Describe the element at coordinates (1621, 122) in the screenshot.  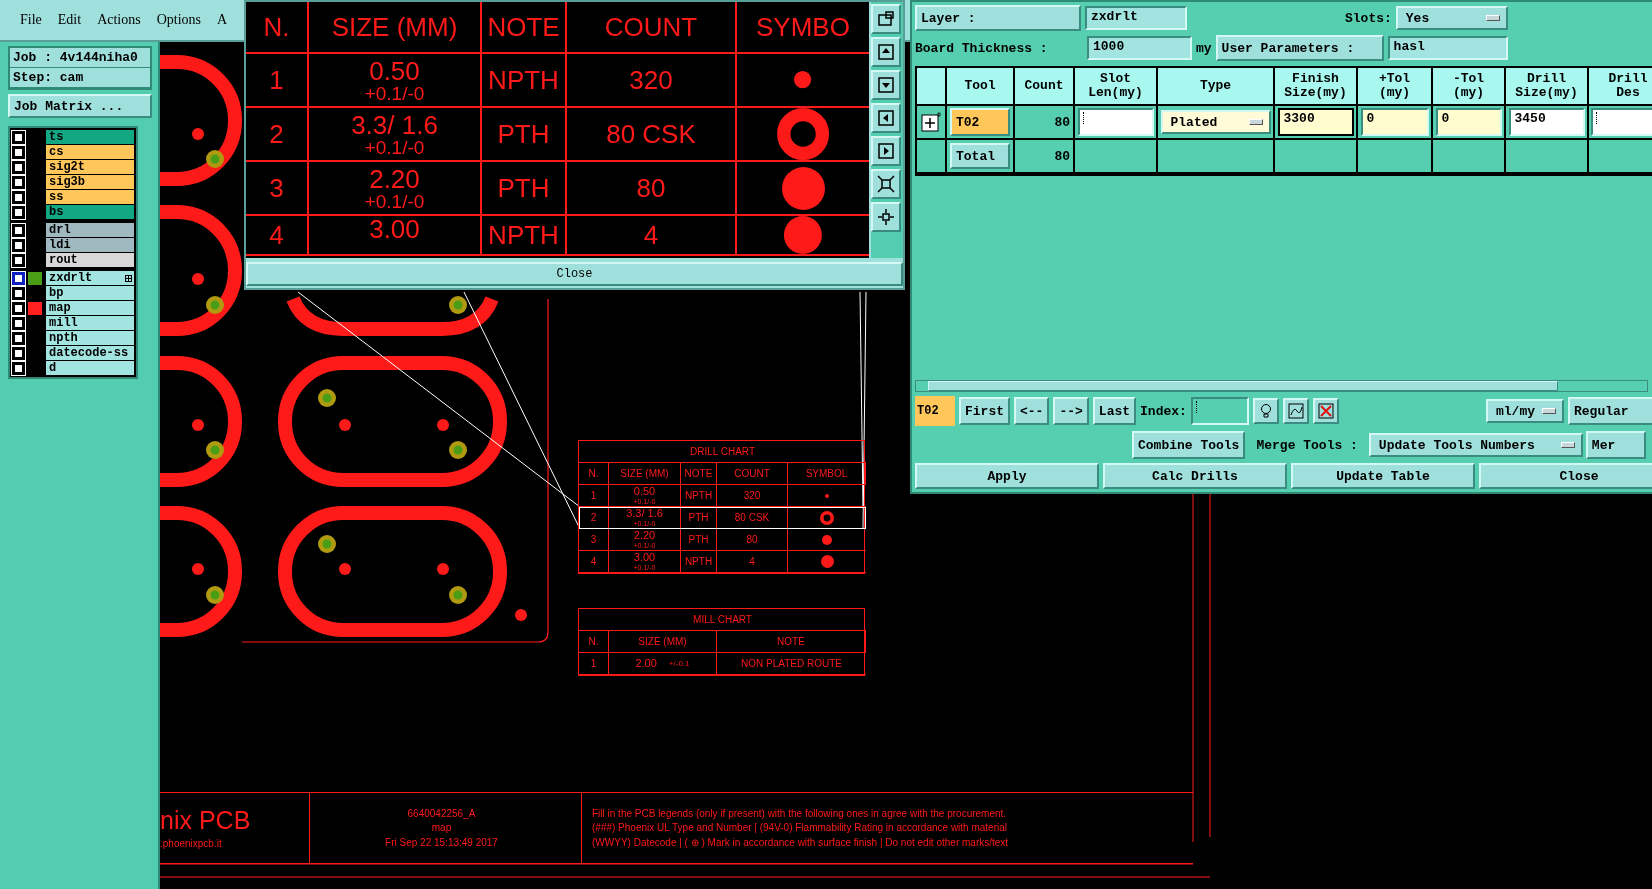
I see `drill-description-field` at that location.